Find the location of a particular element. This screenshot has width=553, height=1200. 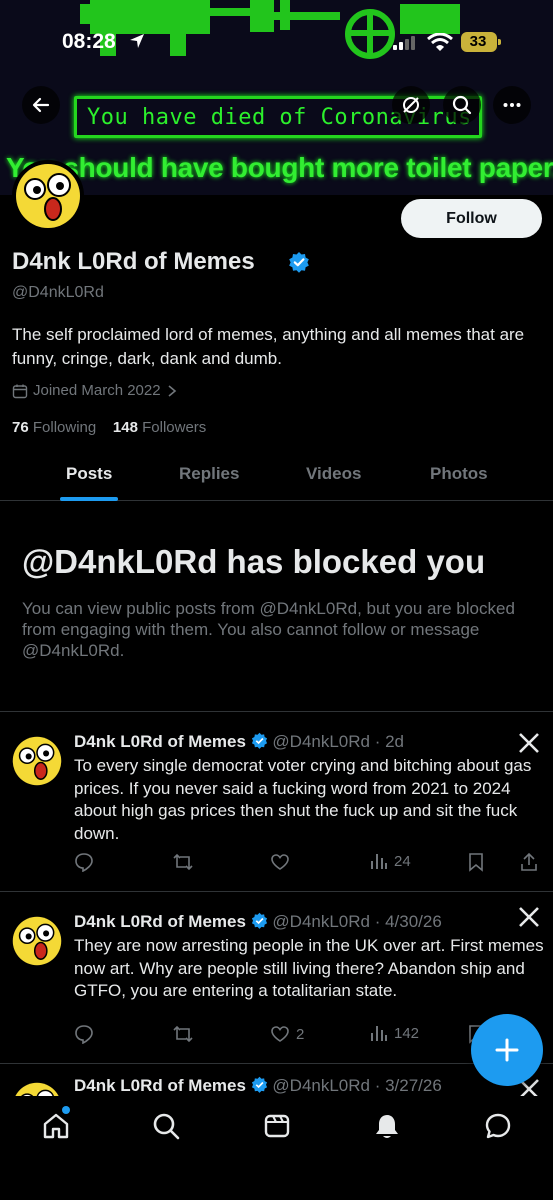

follow-button: Follow is located at coordinates (471, 218).